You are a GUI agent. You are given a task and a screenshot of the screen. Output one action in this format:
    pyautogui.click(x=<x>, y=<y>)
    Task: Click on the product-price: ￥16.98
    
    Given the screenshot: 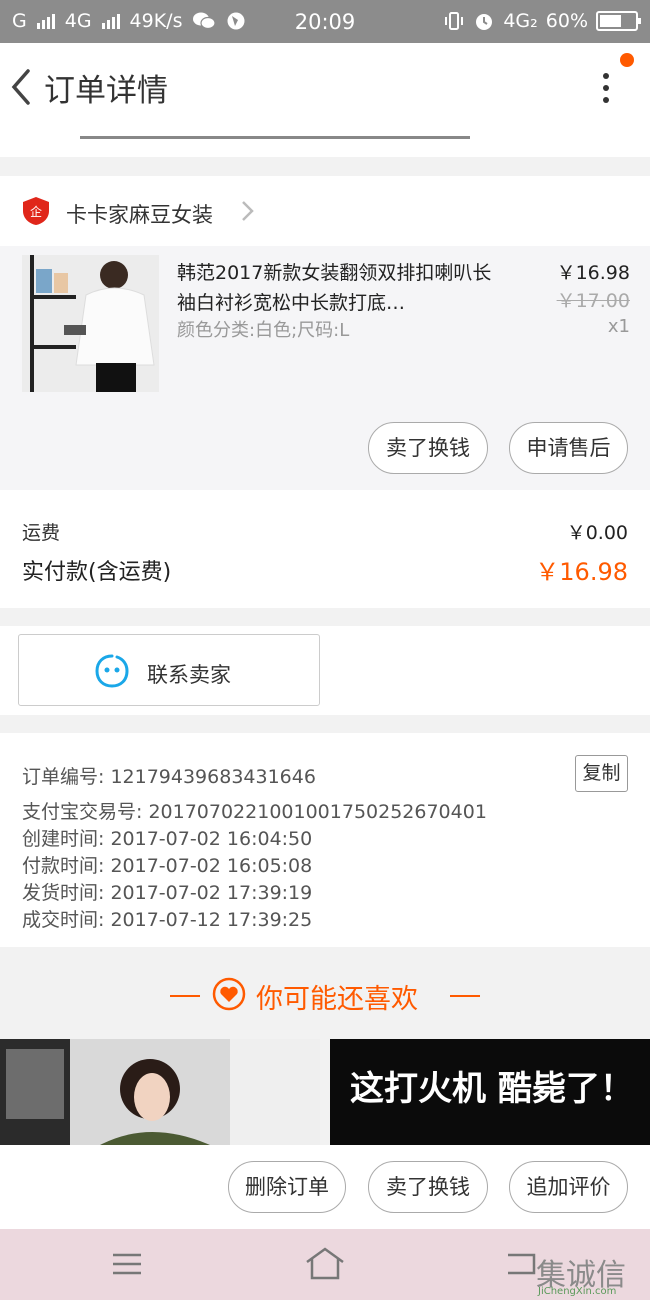 What is the action you would take?
    pyautogui.click(x=593, y=273)
    